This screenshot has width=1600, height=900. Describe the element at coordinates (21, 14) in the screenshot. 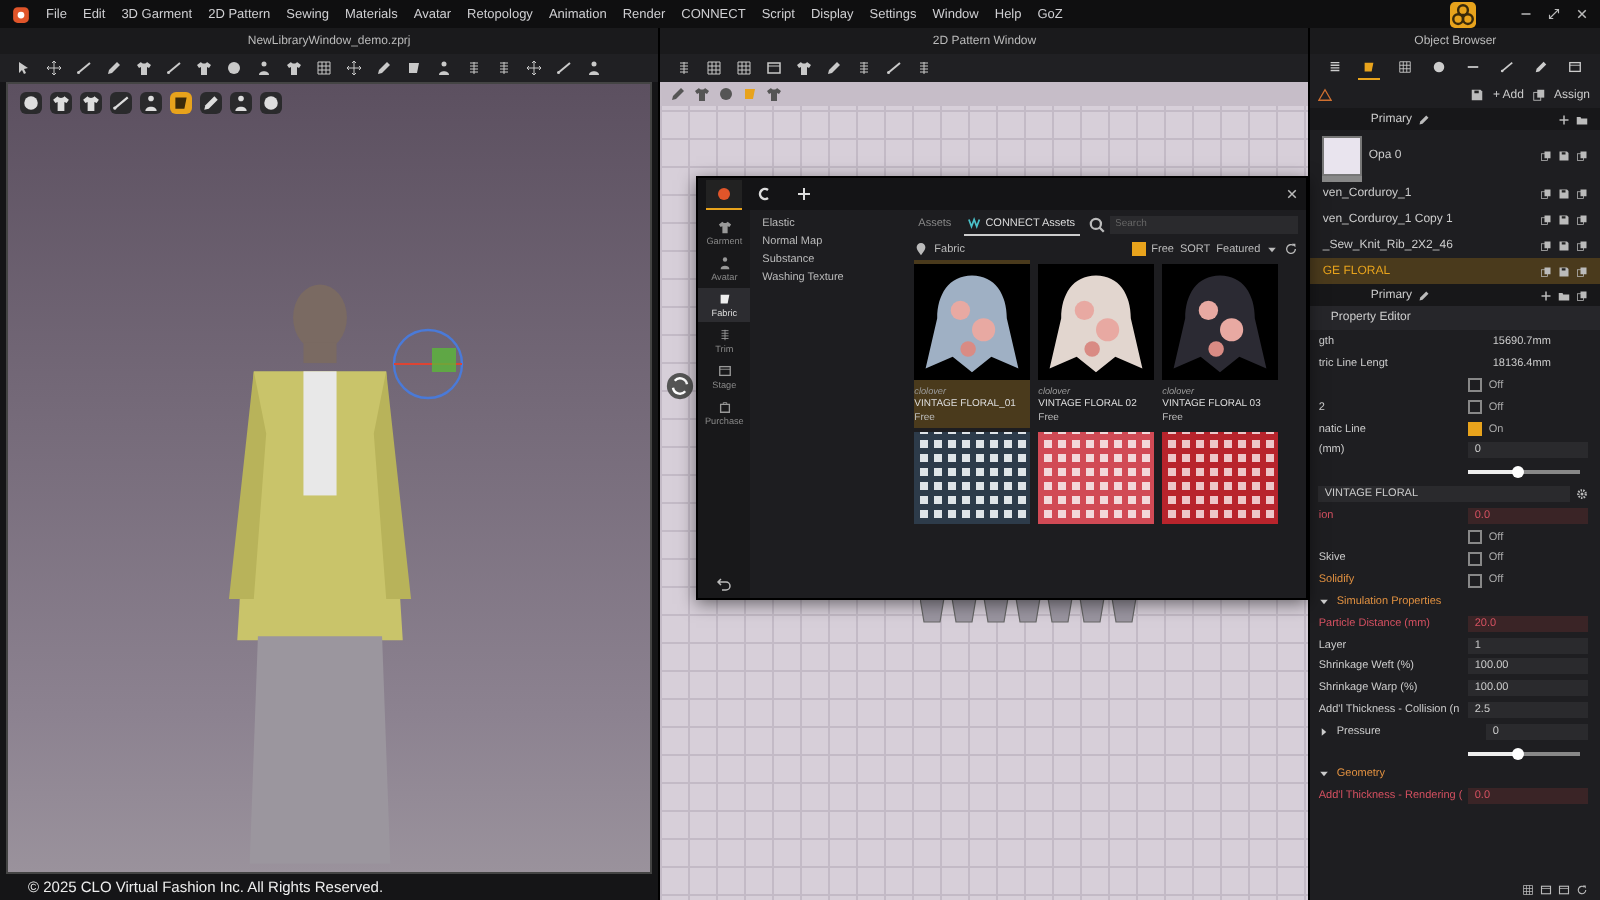

I see `app-logo-icon` at that location.